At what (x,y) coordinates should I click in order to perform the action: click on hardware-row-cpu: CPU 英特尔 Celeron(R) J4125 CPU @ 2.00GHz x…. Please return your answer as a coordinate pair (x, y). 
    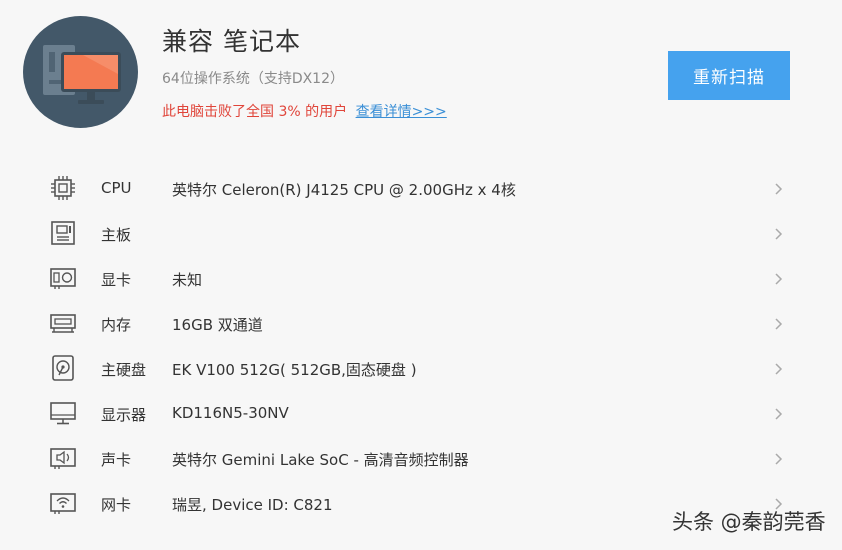
    Looking at the image, I should click on (421, 188).